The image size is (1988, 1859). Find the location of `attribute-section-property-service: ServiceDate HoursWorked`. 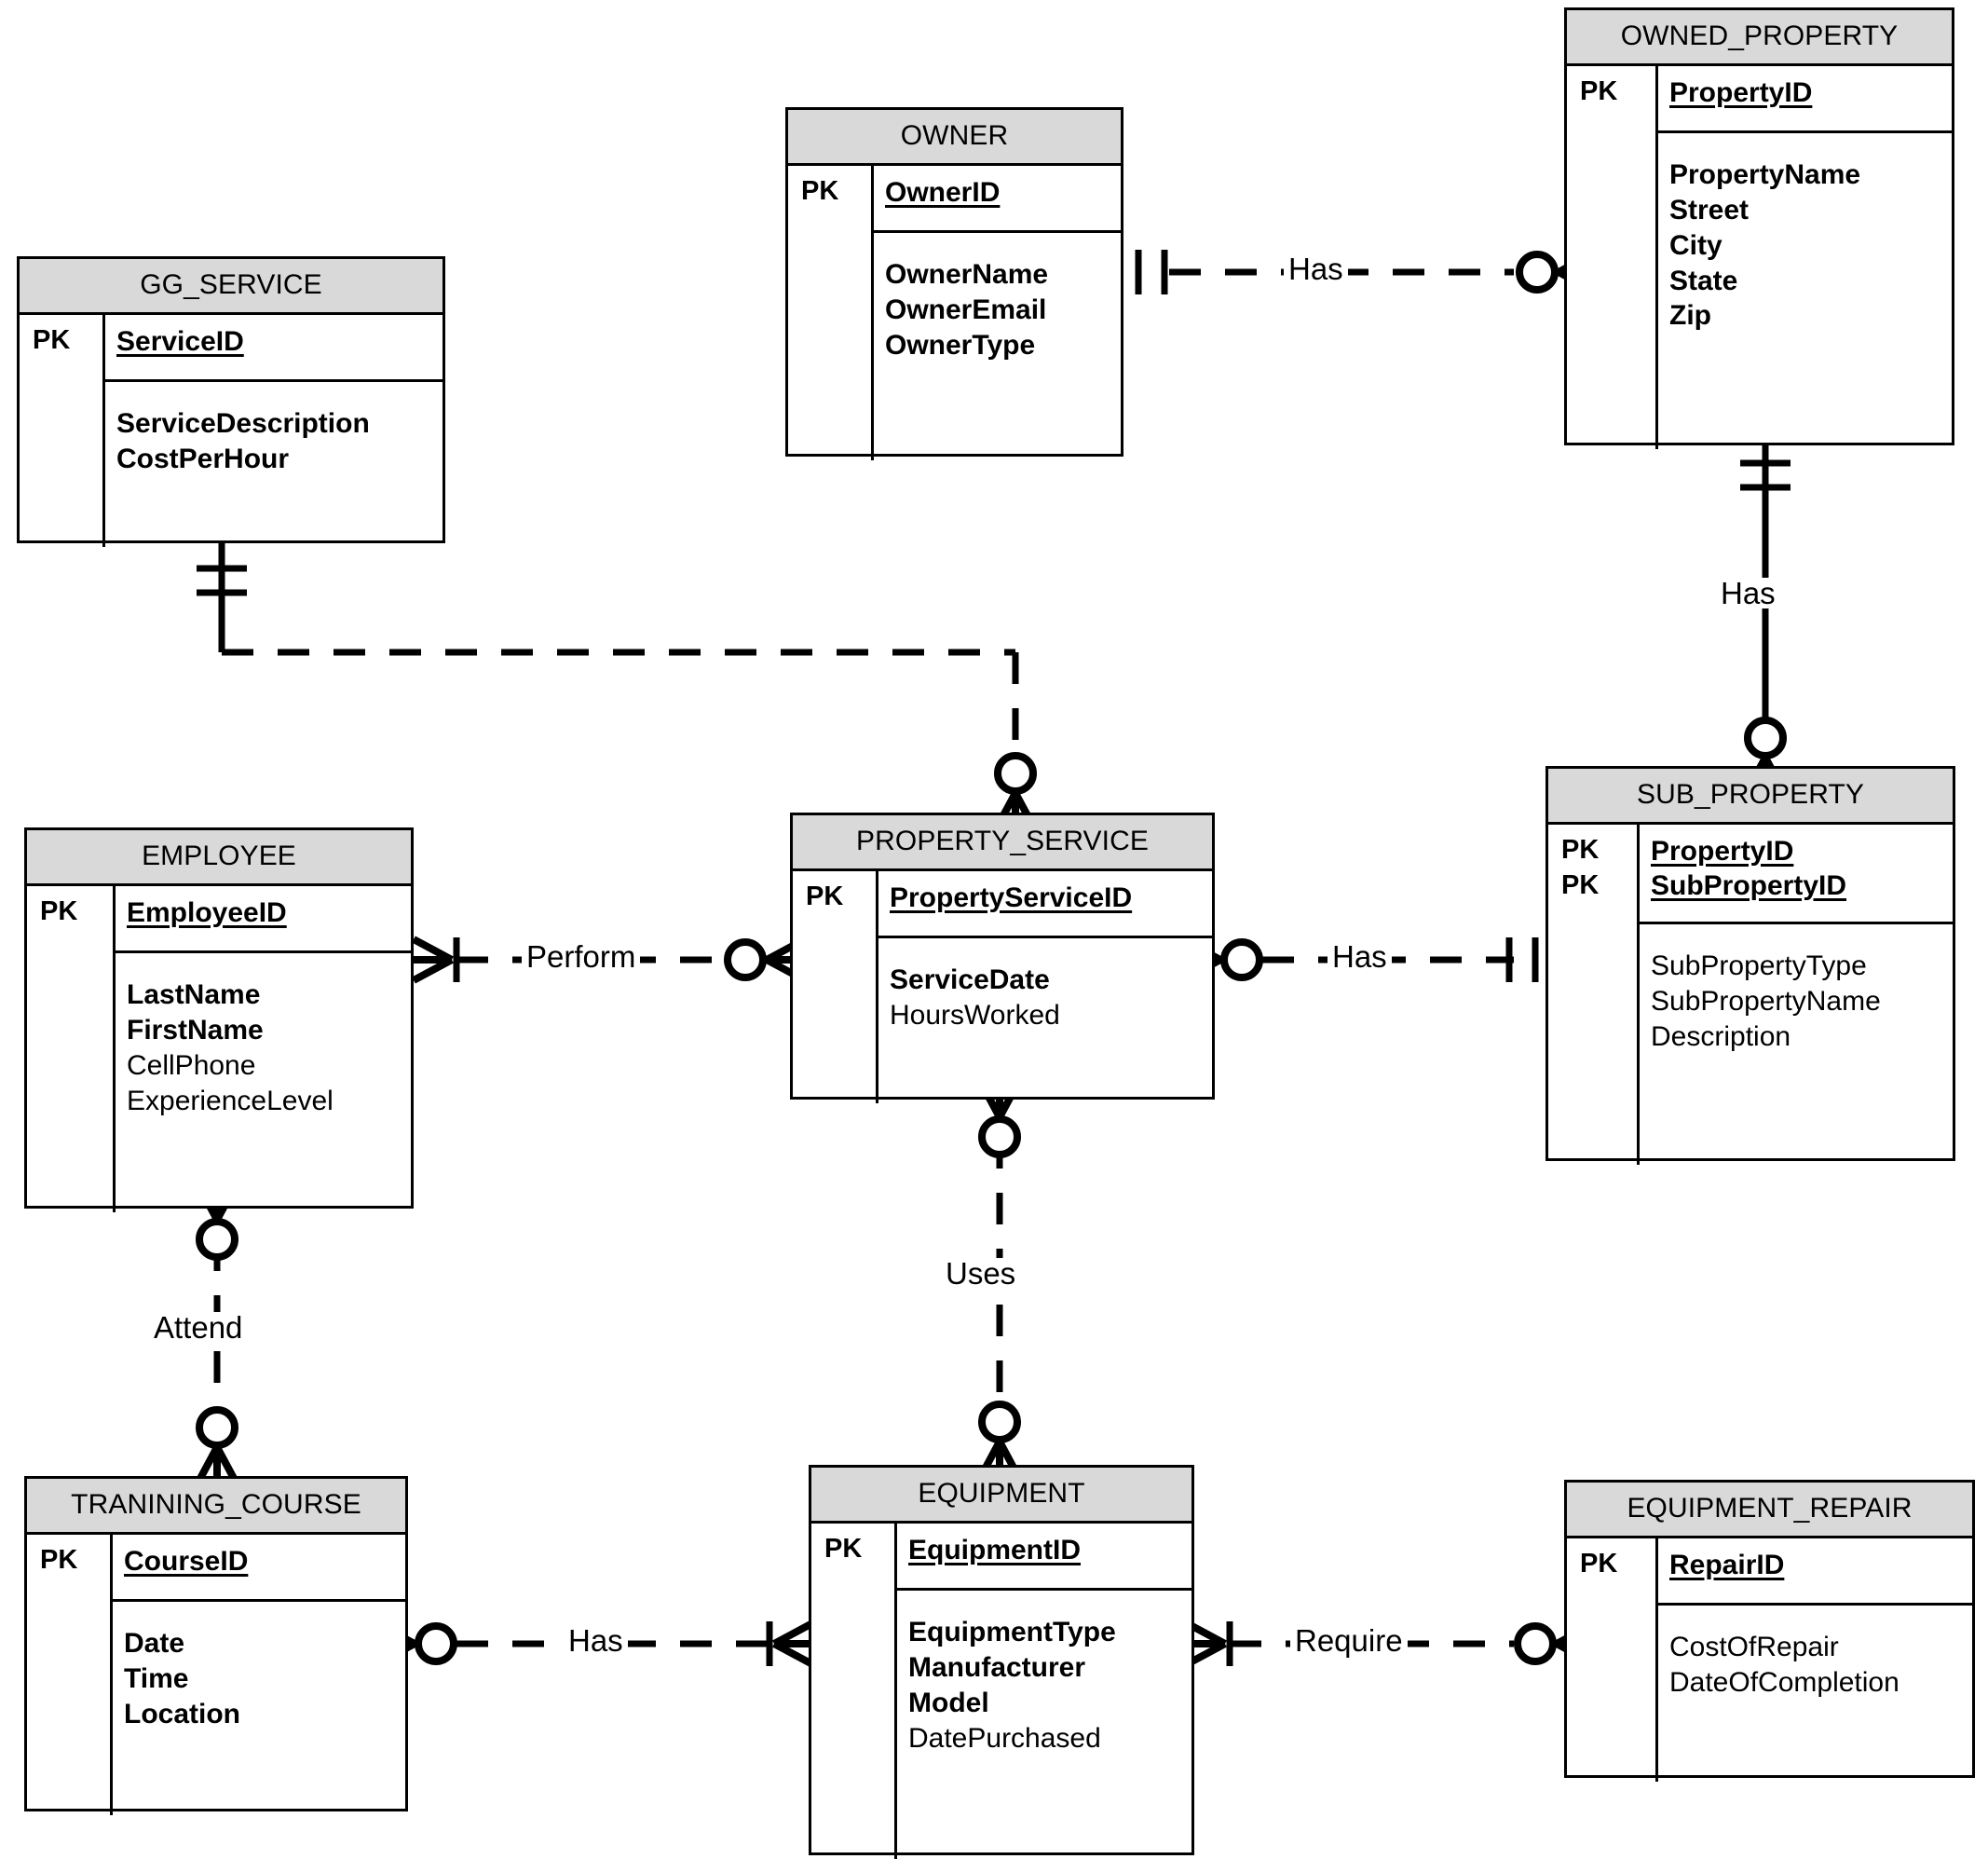

attribute-section-property-service: ServiceDate HoursWorked is located at coordinates (1045, 1021).